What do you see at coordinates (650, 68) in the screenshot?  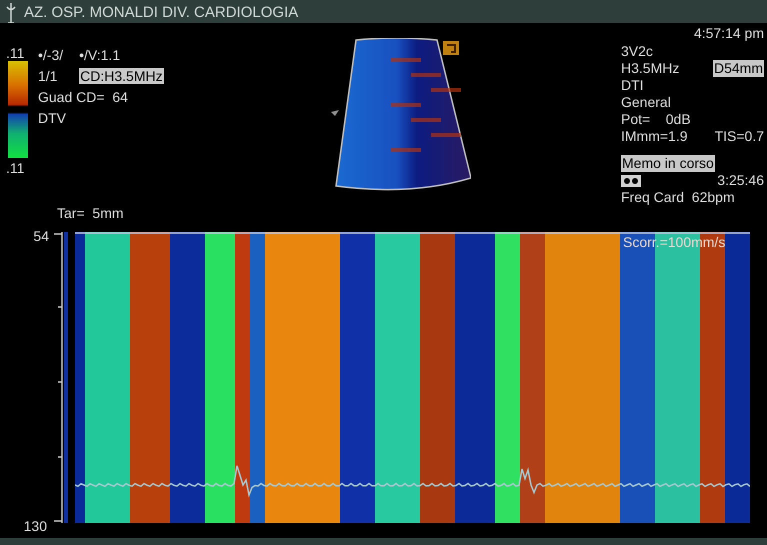 I see `scan-parameter: H3.5MHz` at bounding box center [650, 68].